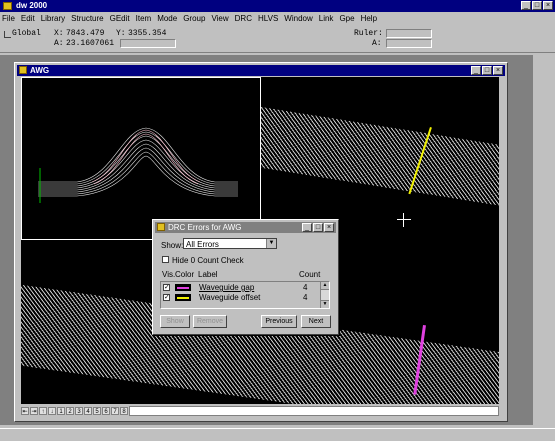 This screenshot has height=441, width=555. What do you see at coordinates (175, 321) in the screenshot?
I see `show-button: Show` at bounding box center [175, 321].